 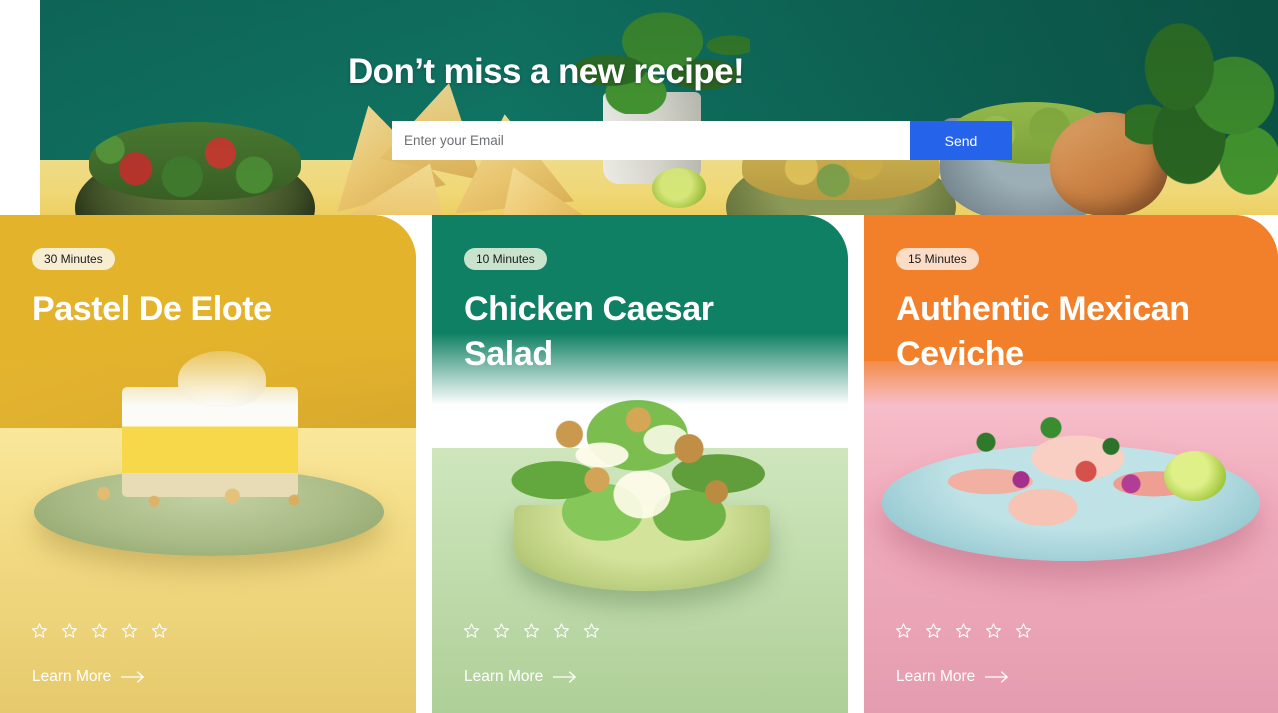 I want to click on newsletter-form: Send, so click(x=702, y=140).